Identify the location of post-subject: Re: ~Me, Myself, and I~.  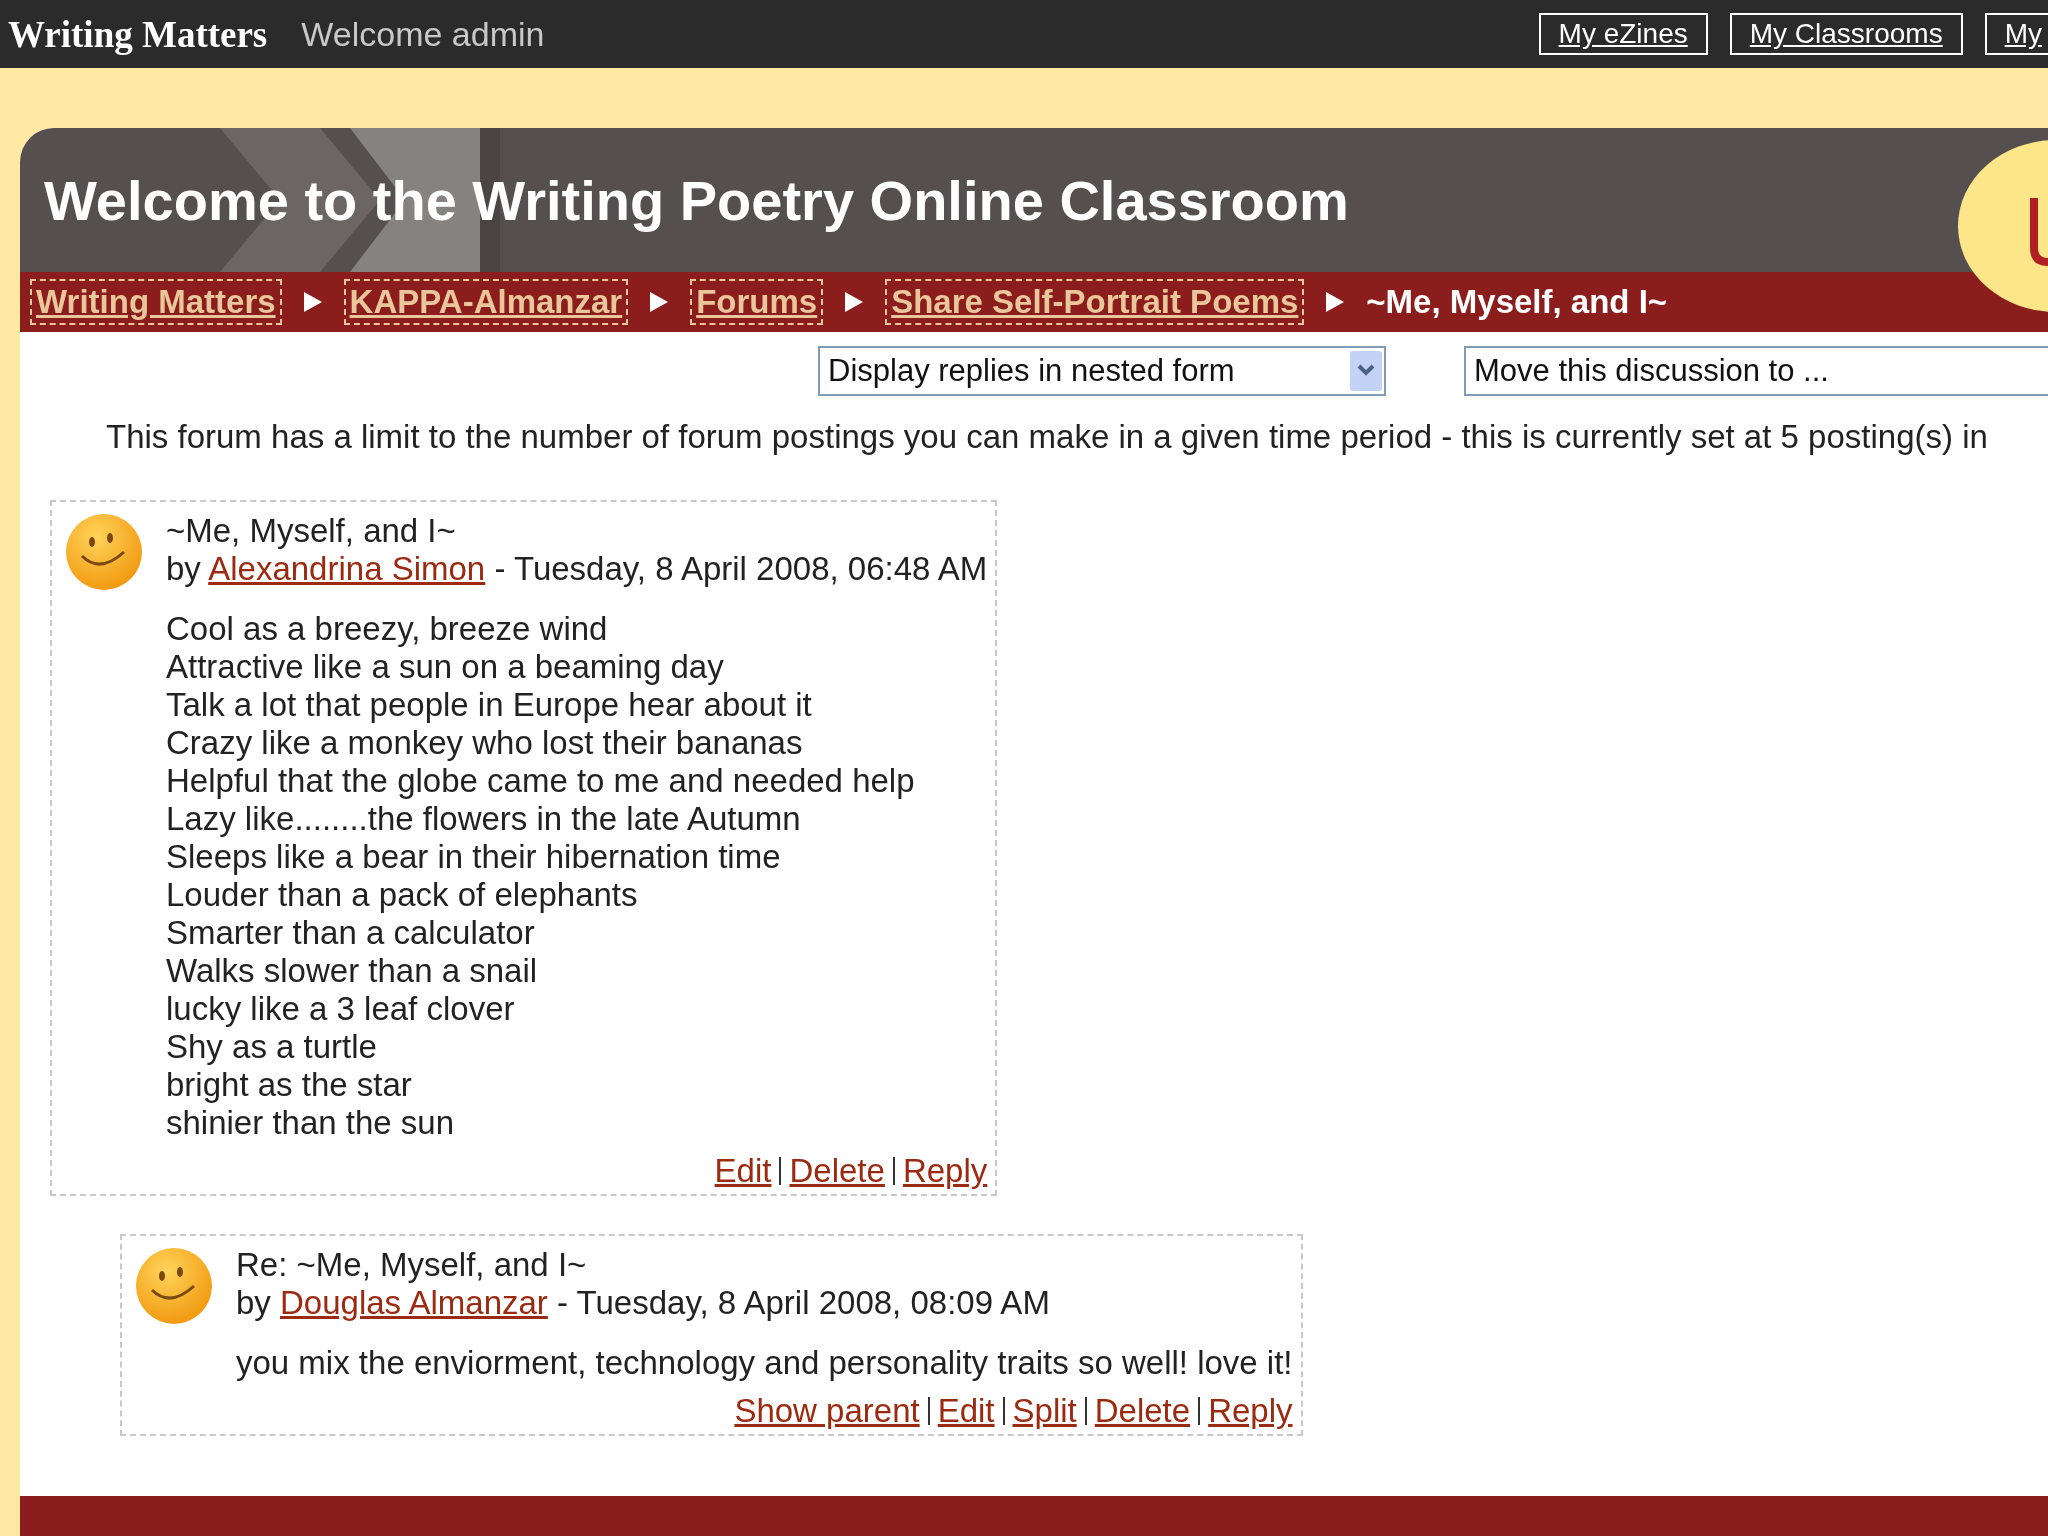
(412, 1265).